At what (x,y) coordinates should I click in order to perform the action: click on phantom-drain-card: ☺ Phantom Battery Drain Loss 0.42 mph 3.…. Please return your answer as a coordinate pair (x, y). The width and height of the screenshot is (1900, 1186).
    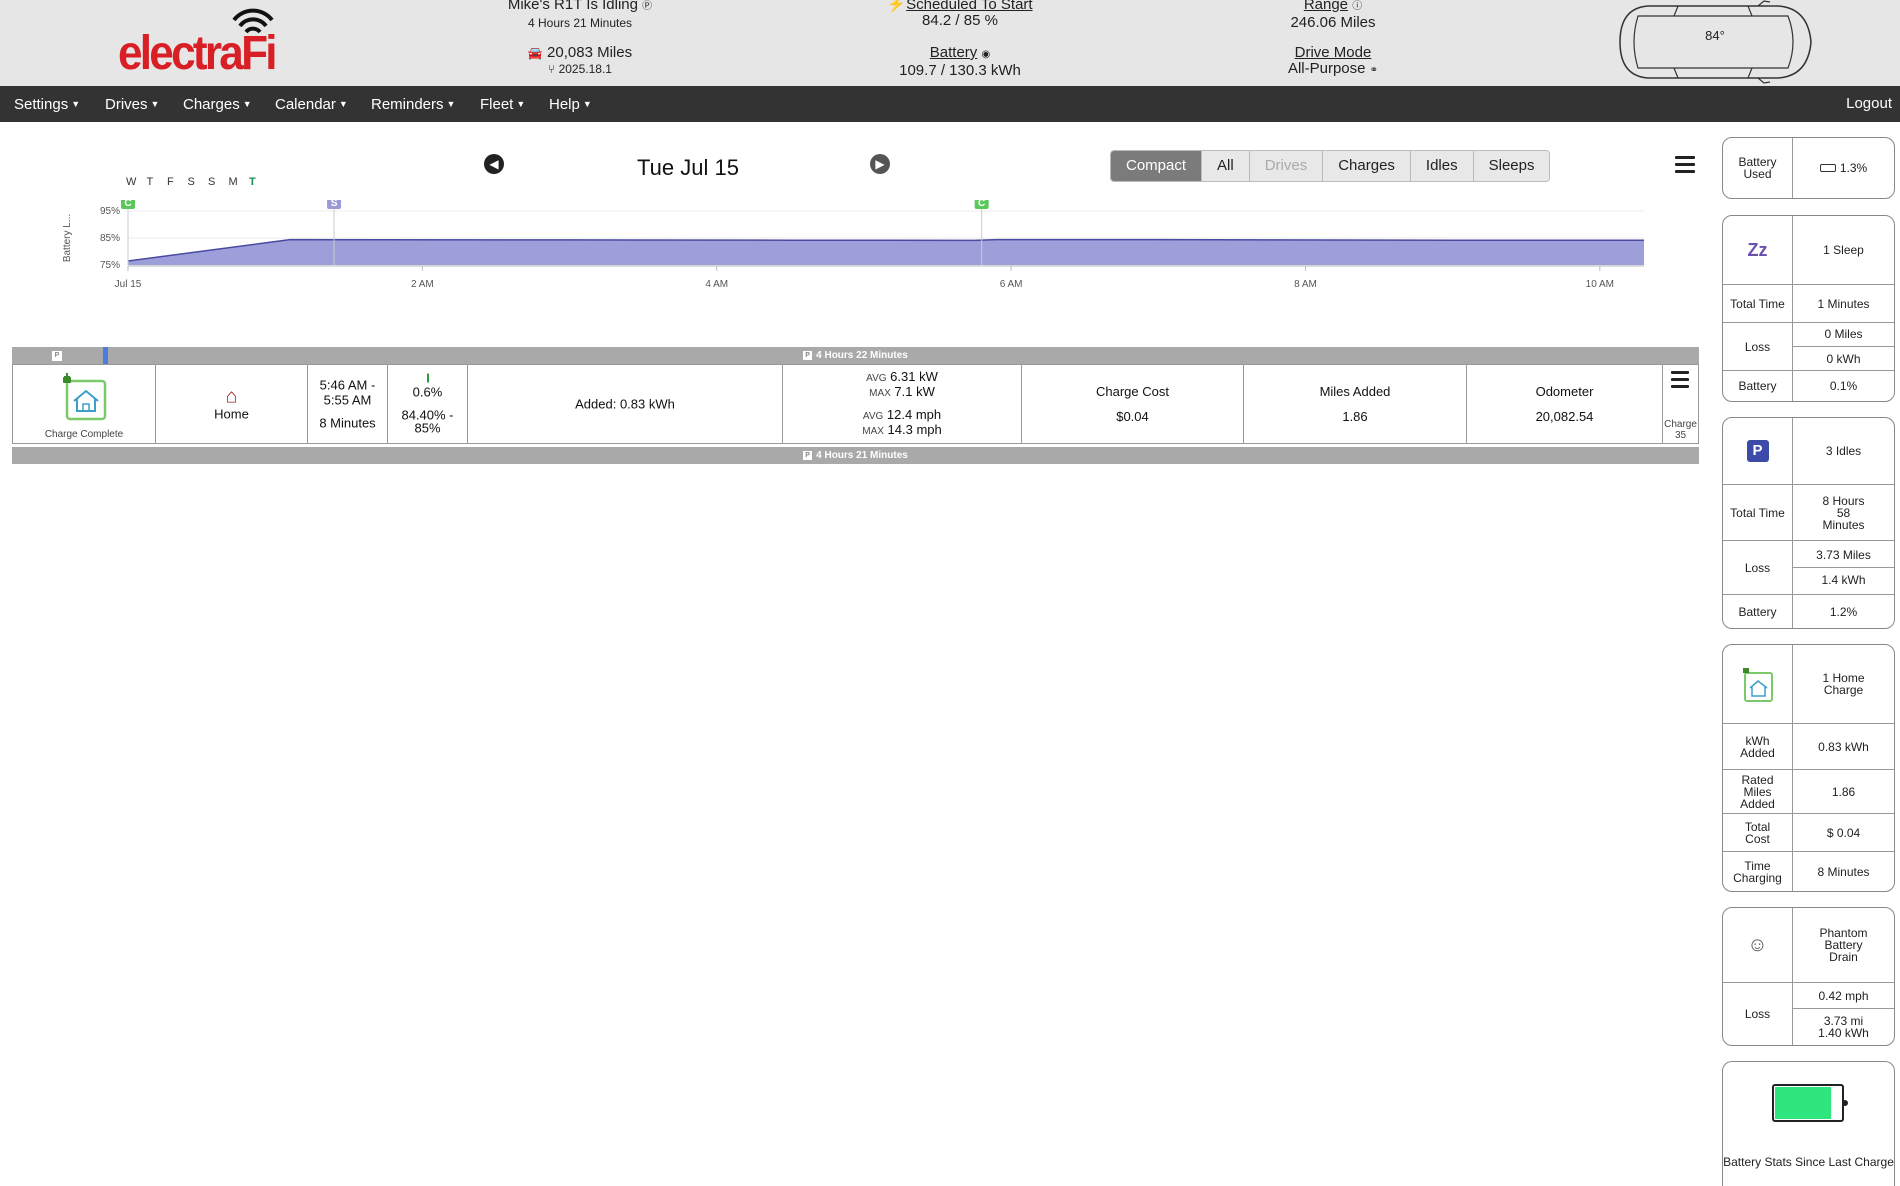
    Looking at the image, I should click on (1808, 976).